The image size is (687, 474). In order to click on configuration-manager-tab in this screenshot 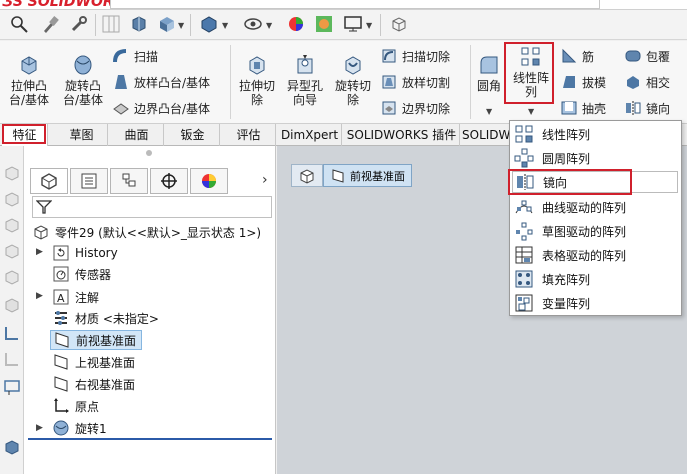, I will do `click(129, 181)`.